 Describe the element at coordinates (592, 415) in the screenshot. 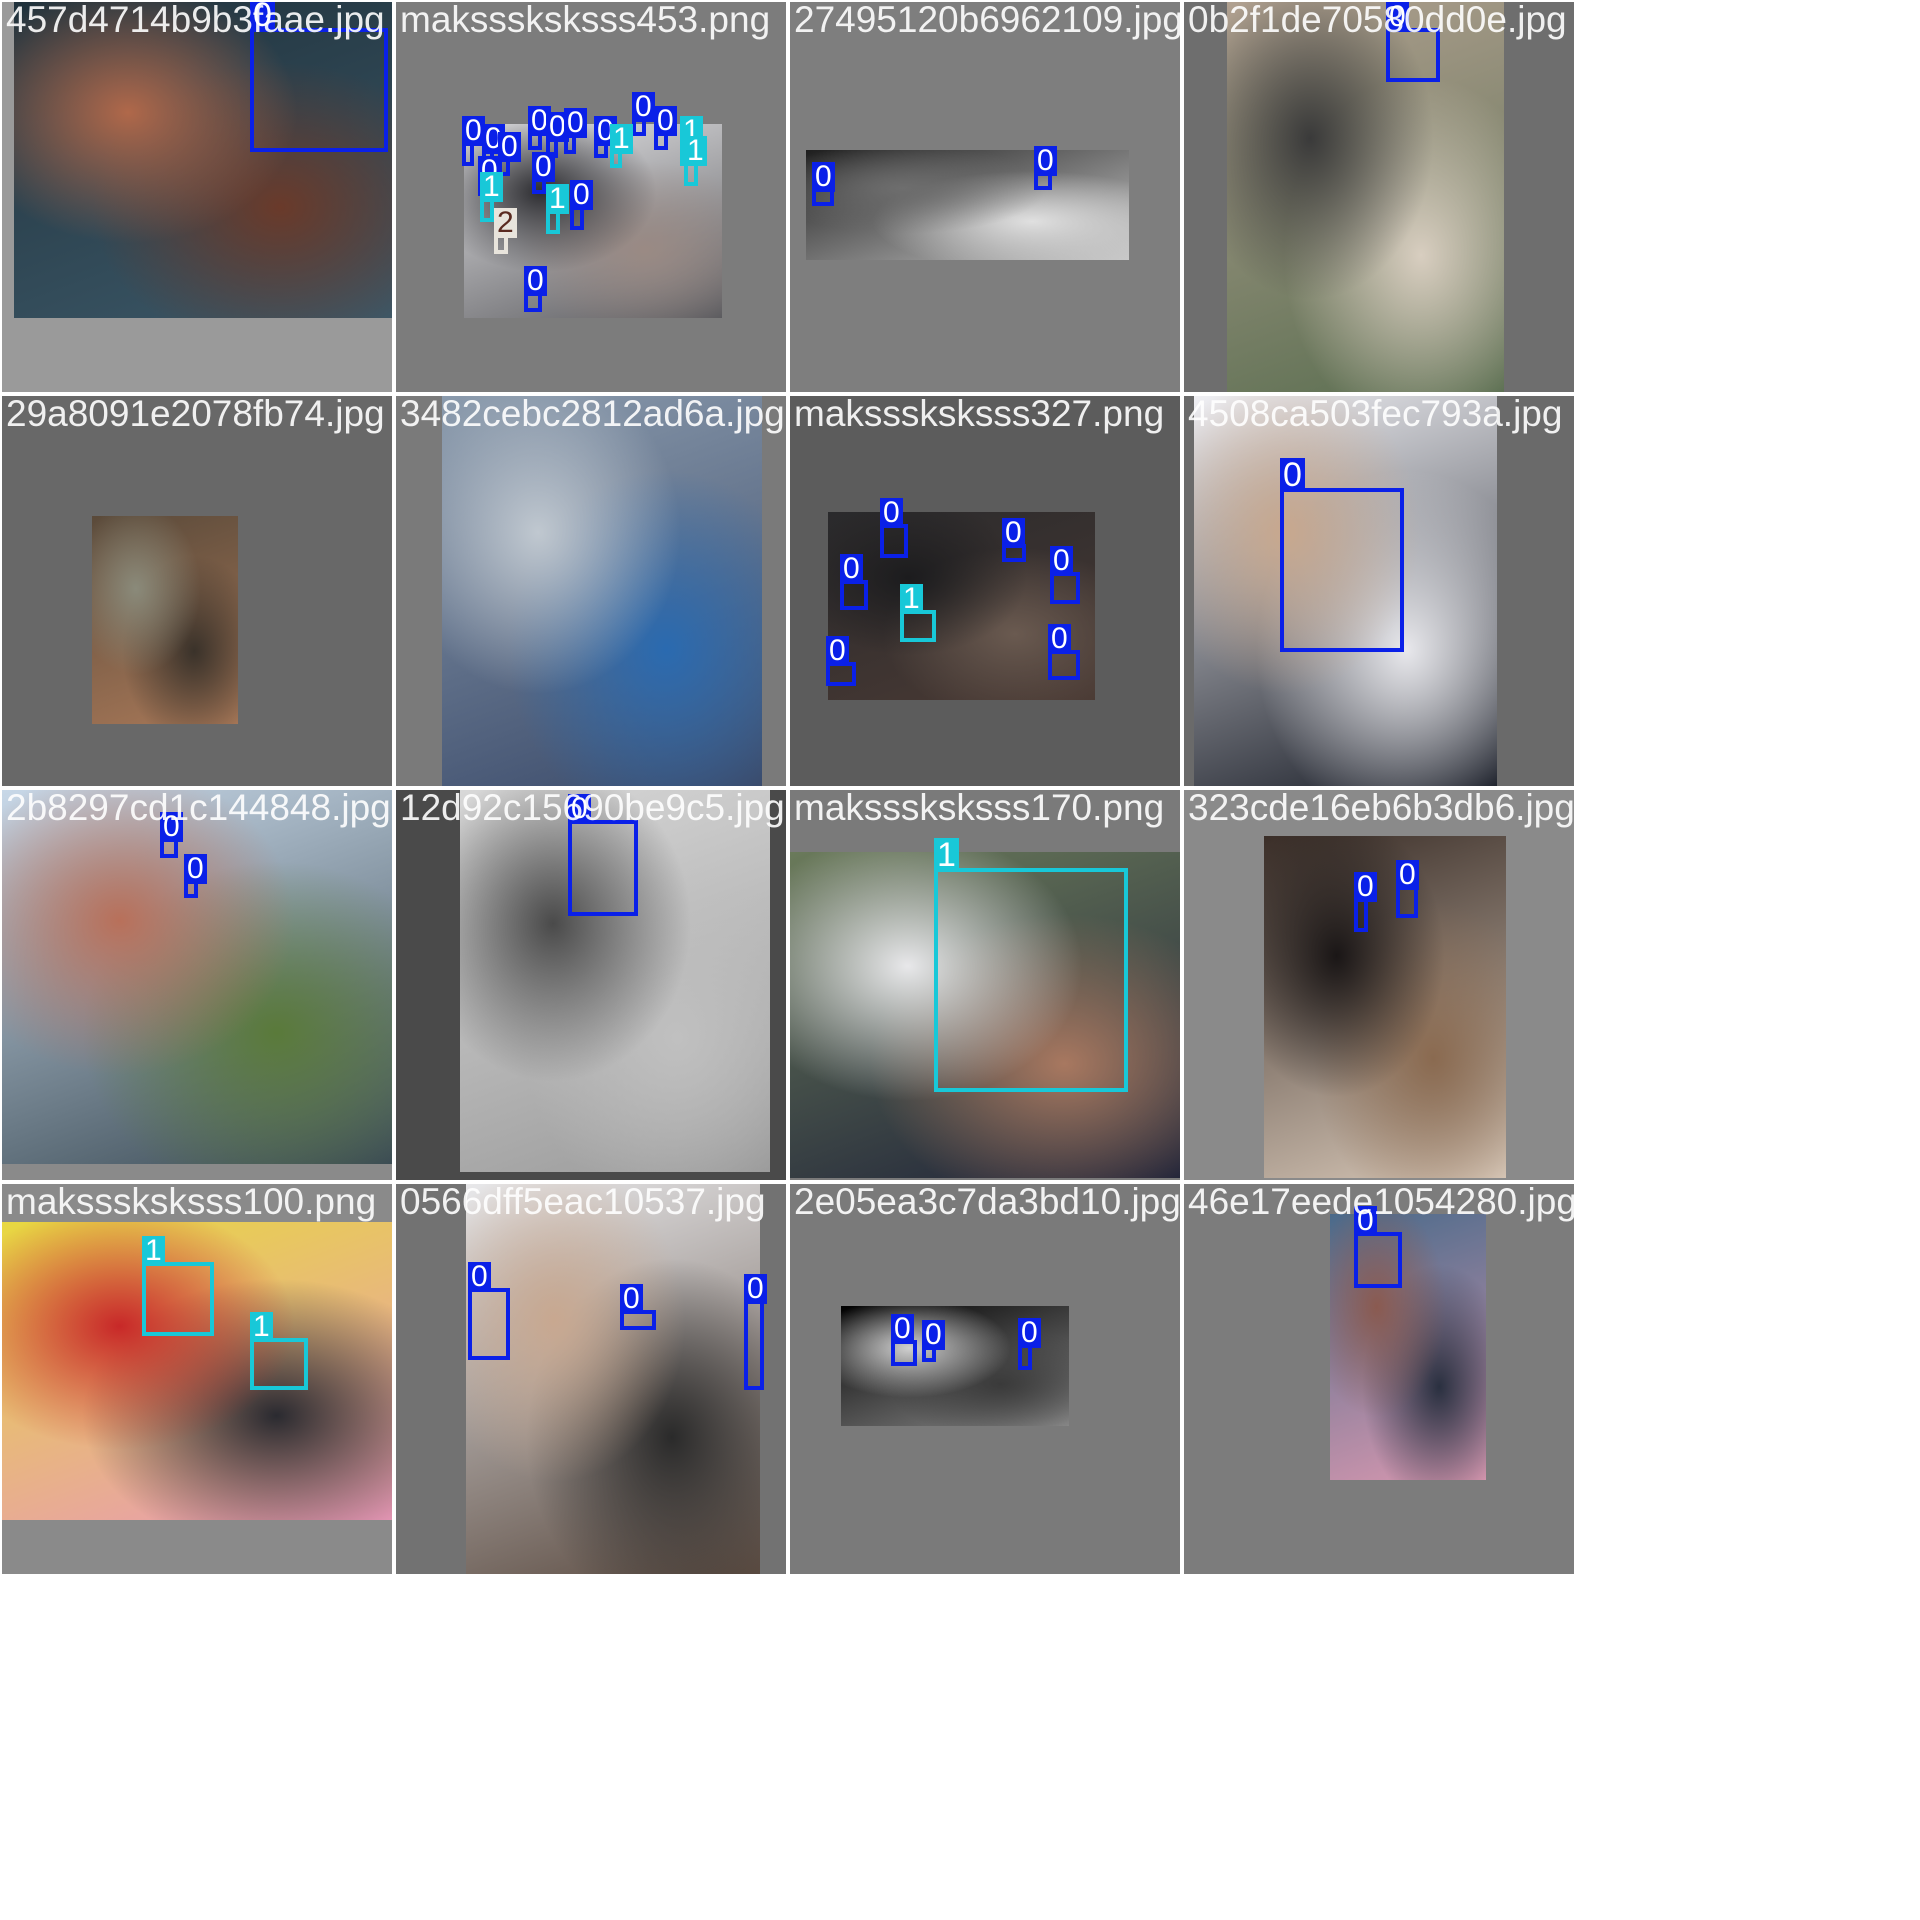

I see `tile-filename: 3482cebc2812ad6a.jpg` at that location.